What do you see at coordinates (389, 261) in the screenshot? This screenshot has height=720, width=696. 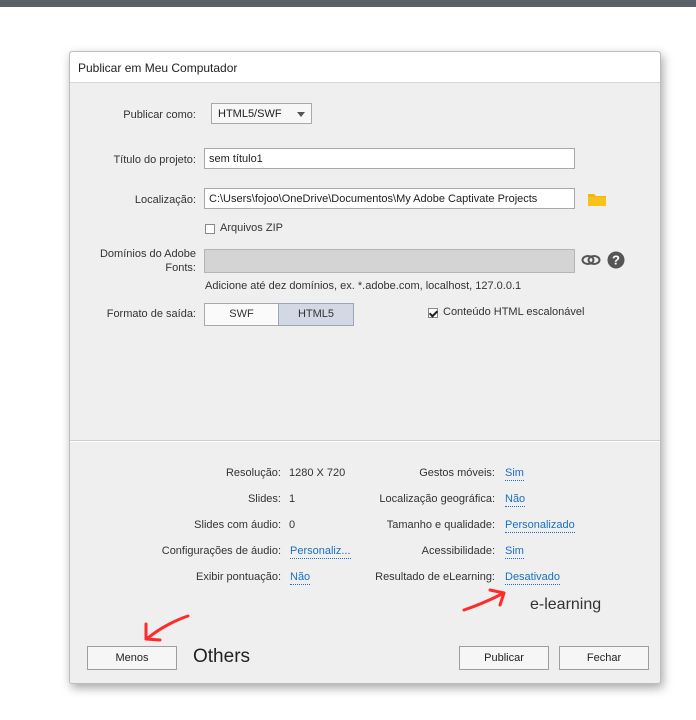 I see `fonts-domains-input` at bounding box center [389, 261].